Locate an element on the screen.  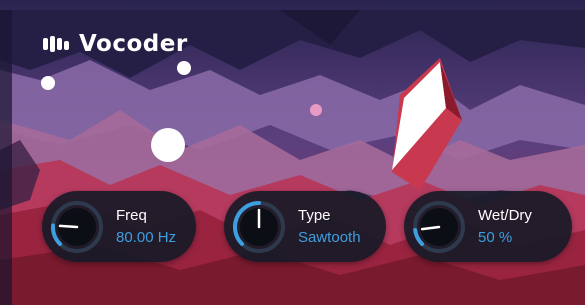
type-label: Type is located at coordinates (314, 215).